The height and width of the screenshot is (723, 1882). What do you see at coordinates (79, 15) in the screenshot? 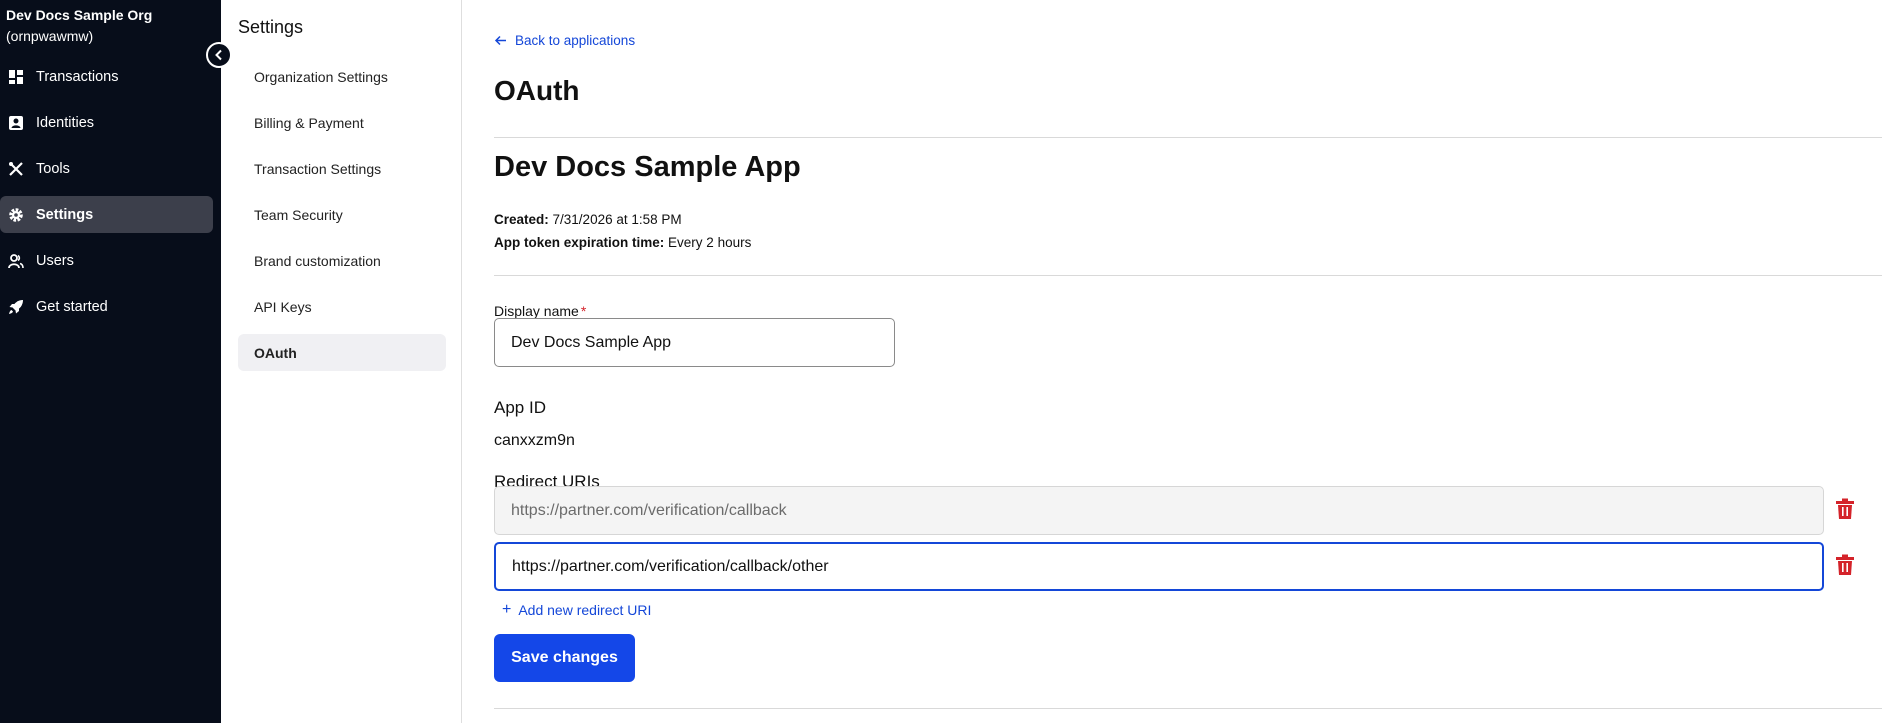
I see `org-name: Dev Docs Sample Org` at bounding box center [79, 15].